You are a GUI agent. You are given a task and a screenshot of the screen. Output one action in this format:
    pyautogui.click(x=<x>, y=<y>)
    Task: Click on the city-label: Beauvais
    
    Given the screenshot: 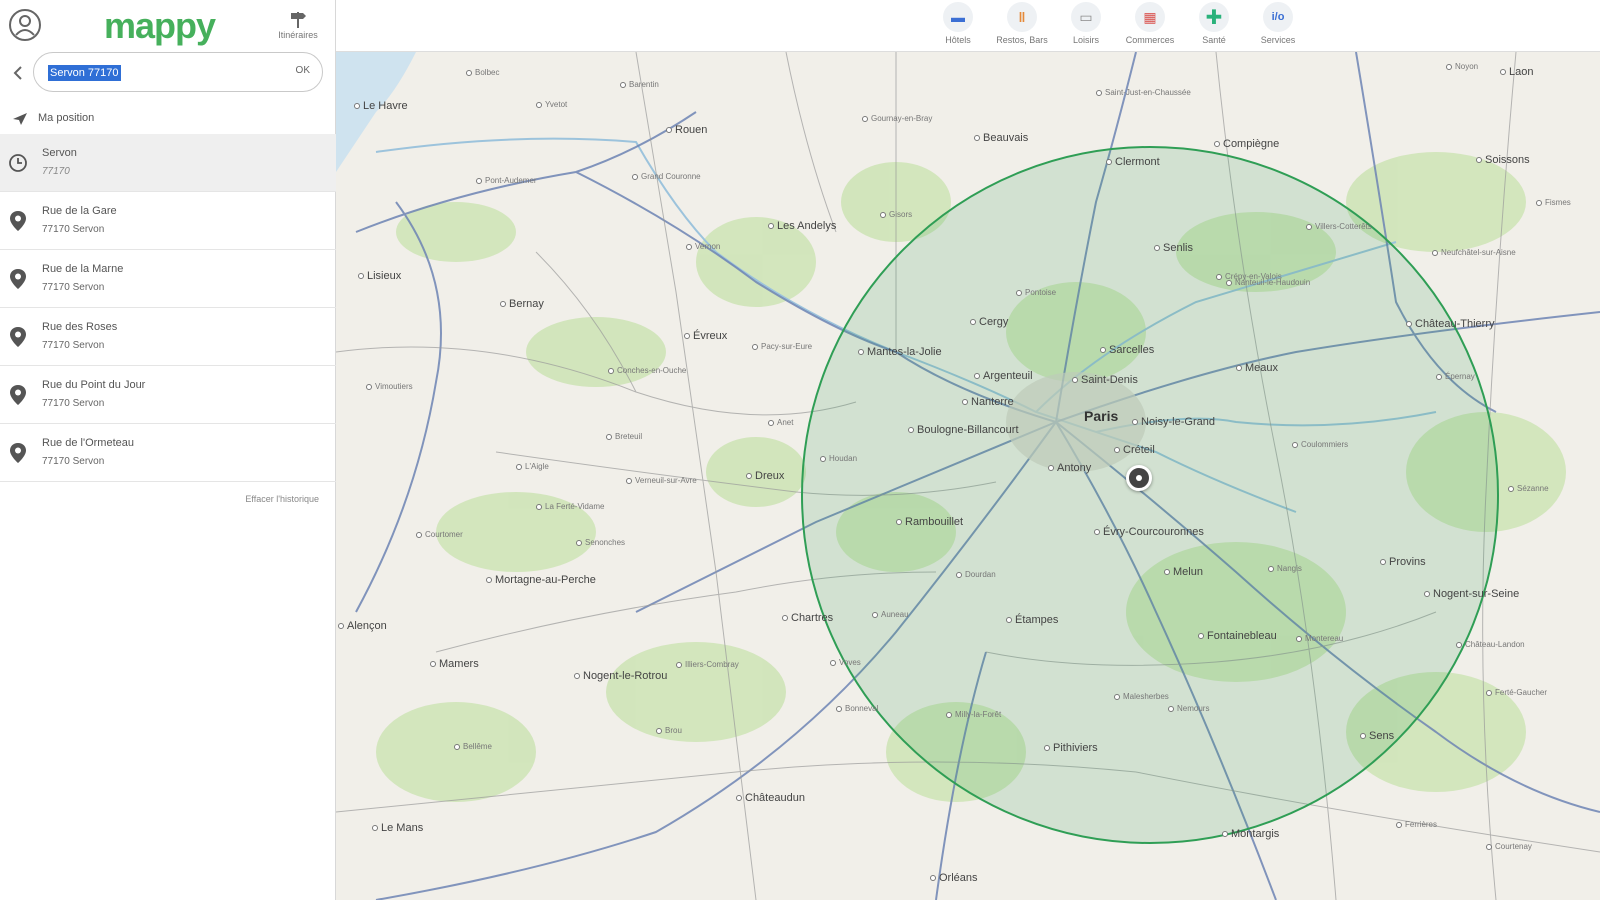 What is the action you would take?
    pyautogui.click(x=1001, y=138)
    